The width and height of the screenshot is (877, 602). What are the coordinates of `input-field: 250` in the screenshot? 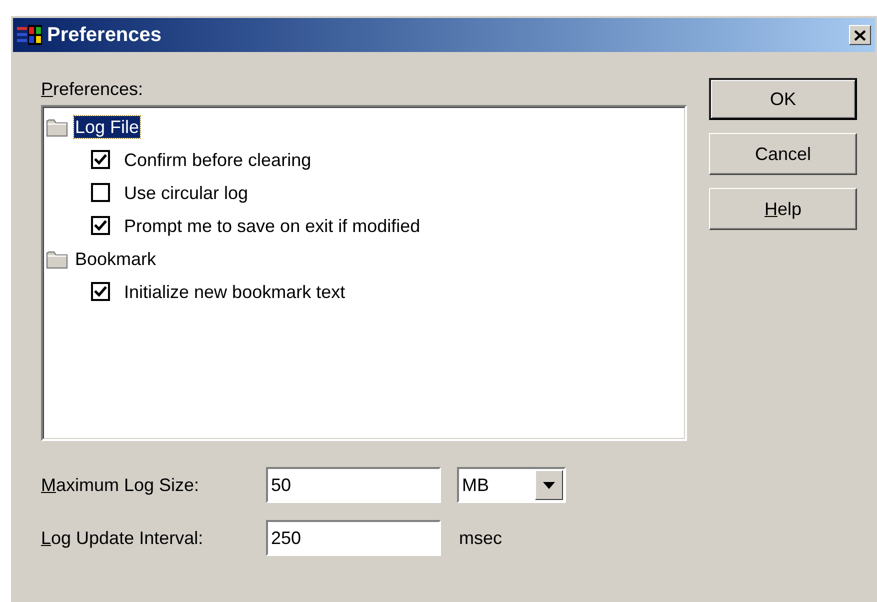 It's located at (353, 538).